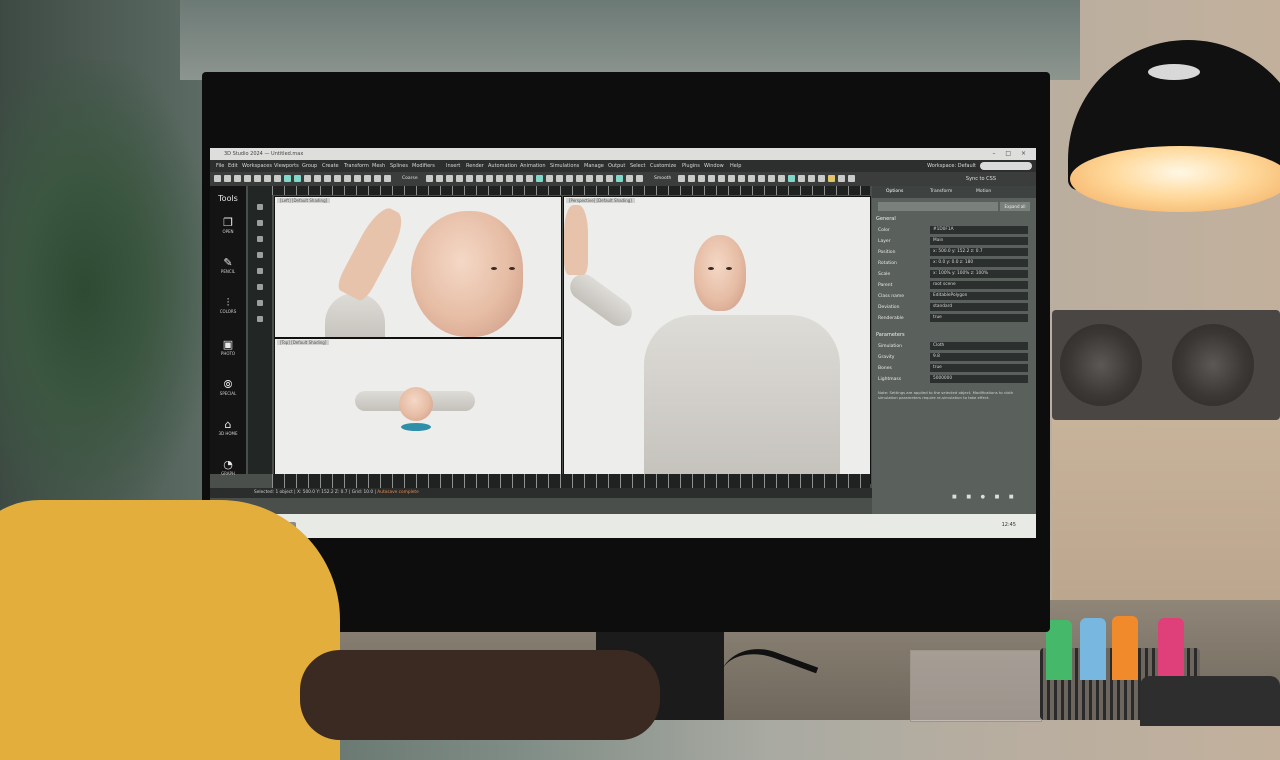 The image size is (1280, 760). Describe the element at coordinates (616, 166) in the screenshot. I see `menu-item: Output` at that location.